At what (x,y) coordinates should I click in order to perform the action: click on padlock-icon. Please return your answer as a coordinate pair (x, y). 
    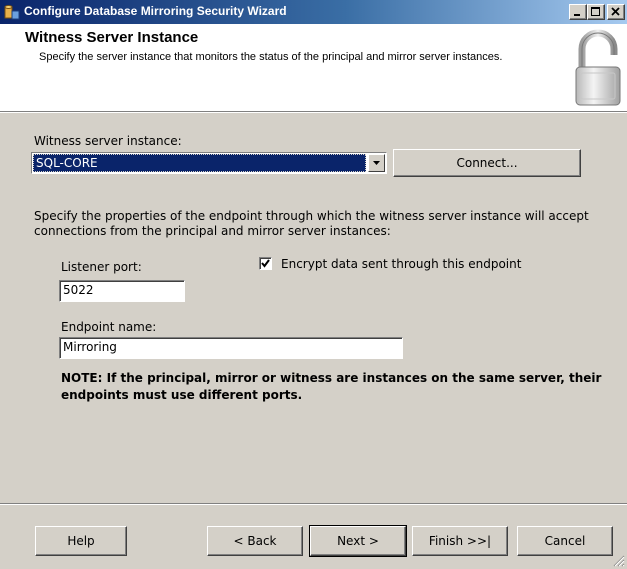
    Looking at the image, I should click on (598, 67).